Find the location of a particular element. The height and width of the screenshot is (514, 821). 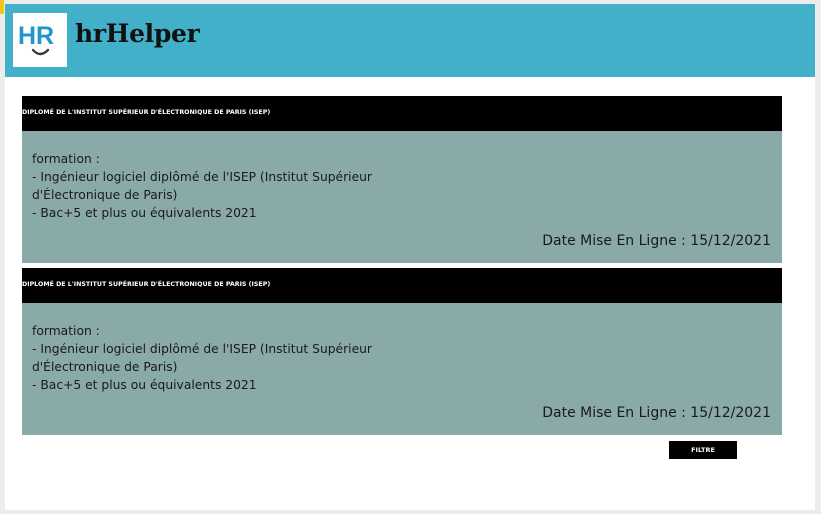

logo-text: HR is located at coordinates (36, 36).